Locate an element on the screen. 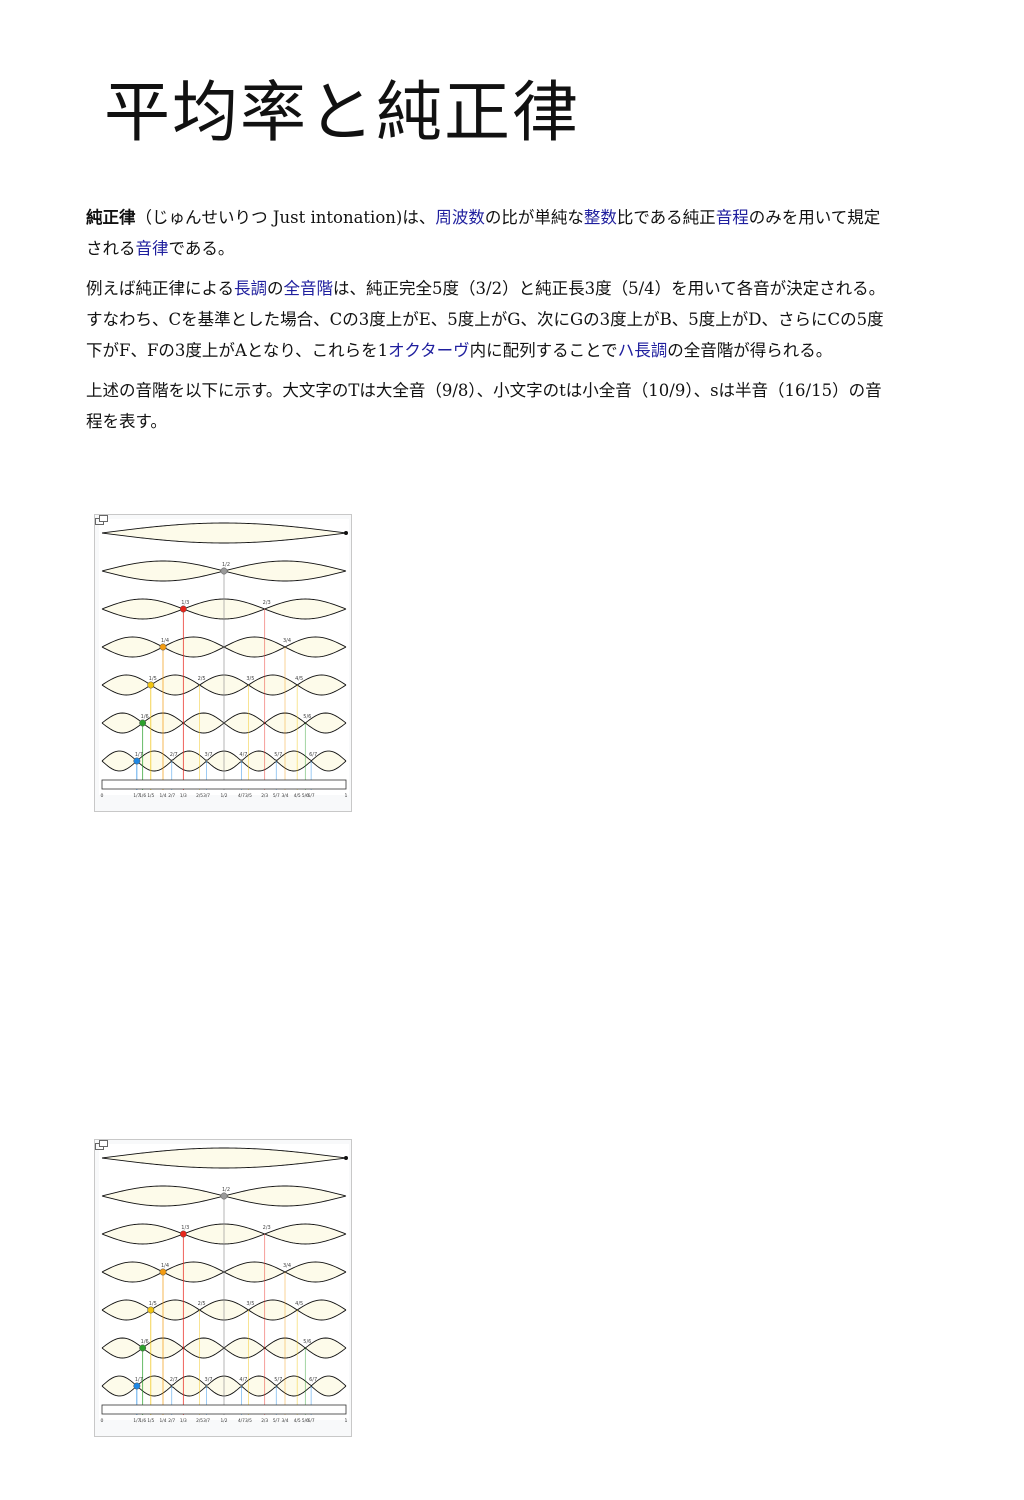  text: （じゅんせいりつ Just intonation)は、 is located at coordinates (285, 217).